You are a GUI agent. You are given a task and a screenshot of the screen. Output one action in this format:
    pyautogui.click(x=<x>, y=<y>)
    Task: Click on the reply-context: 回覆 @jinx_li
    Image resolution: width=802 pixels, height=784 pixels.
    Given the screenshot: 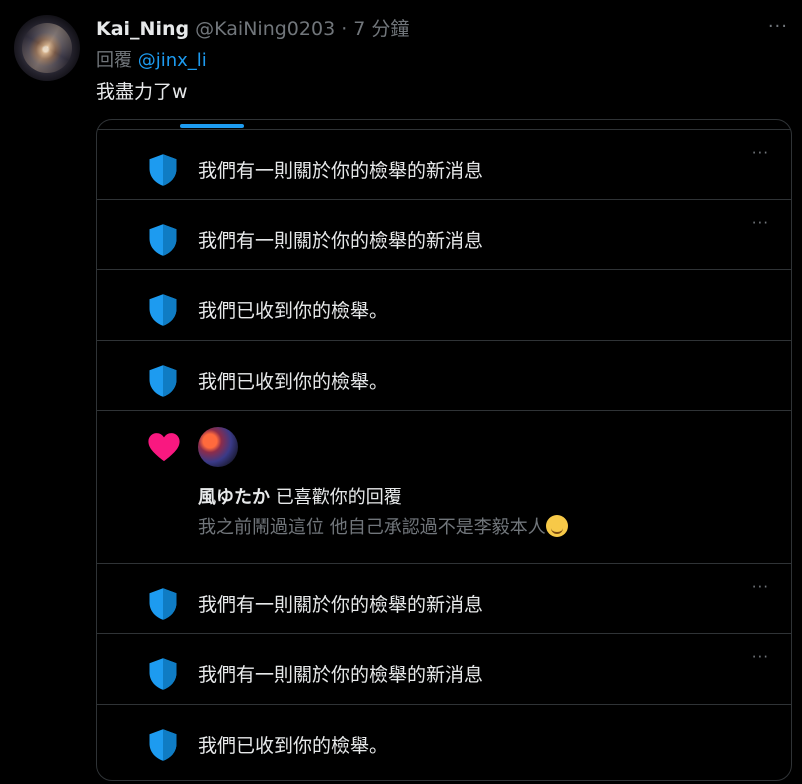 What is the action you would take?
    pyautogui.click(x=151, y=59)
    